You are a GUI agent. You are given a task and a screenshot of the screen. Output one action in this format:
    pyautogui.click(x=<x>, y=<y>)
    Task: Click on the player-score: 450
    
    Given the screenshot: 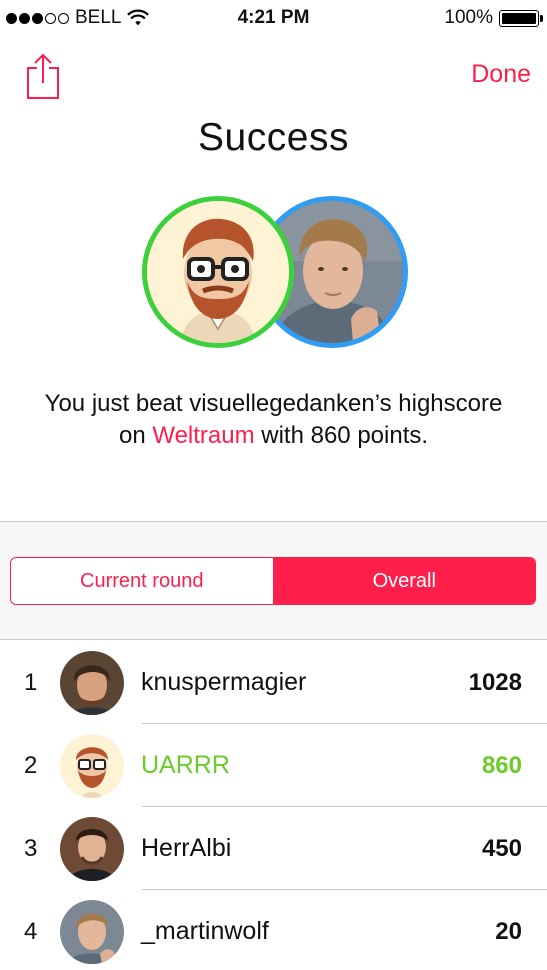 What is the action you would take?
    pyautogui.click(x=501, y=848)
    